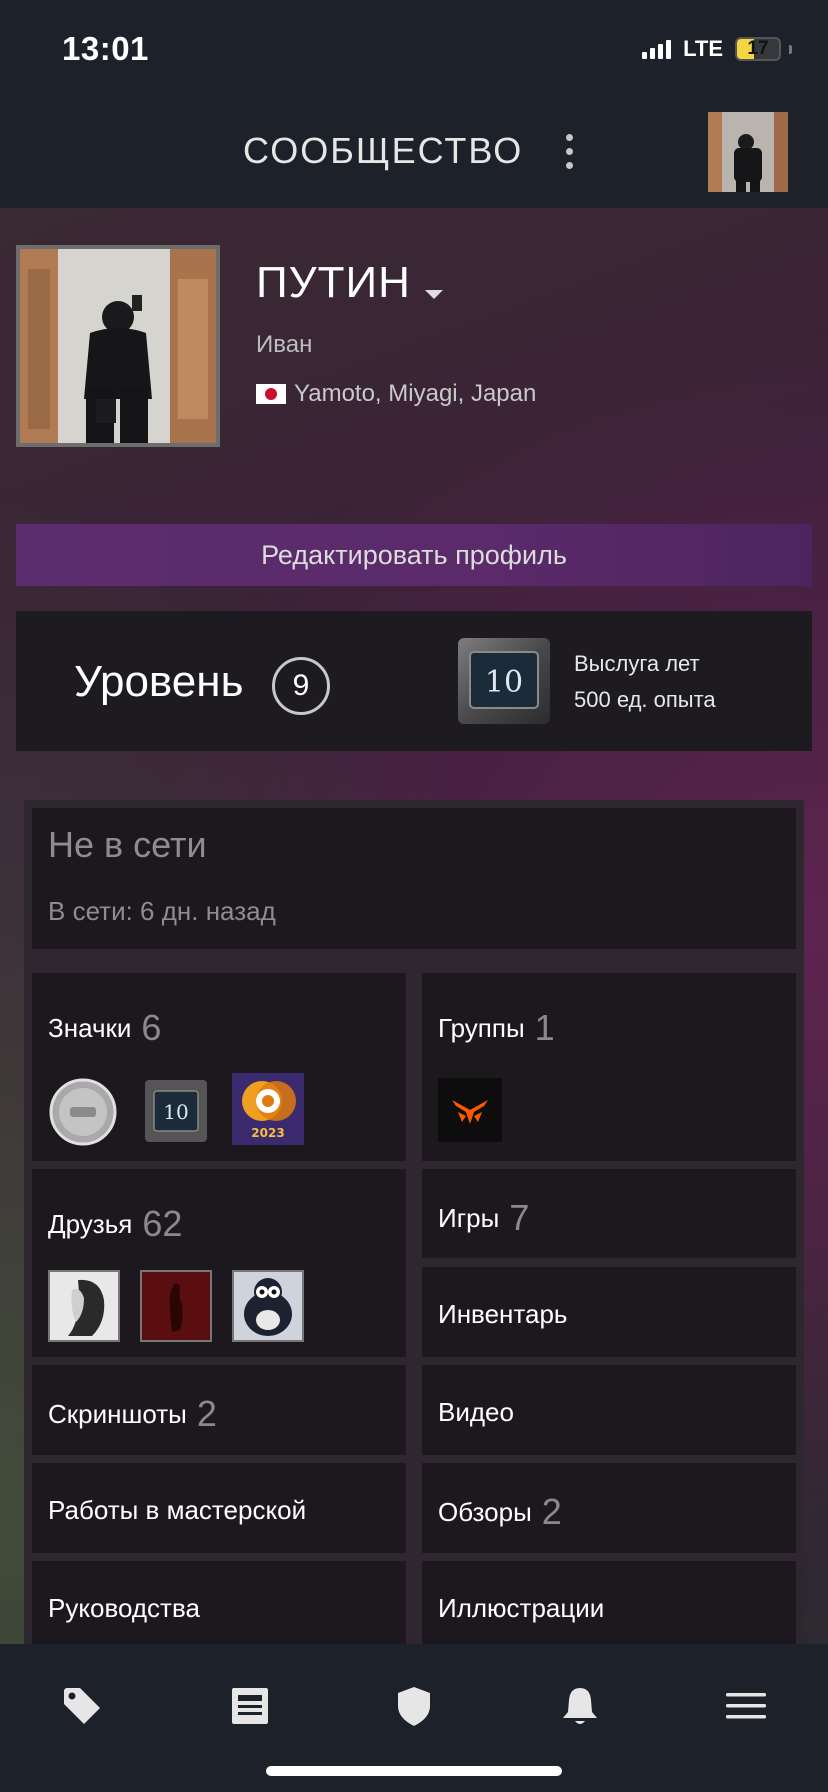 The height and width of the screenshot is (1792, 828). What do you see at coordinates (414, 1771) in the screenshot?
I see `home-indicator` at bounding box center [414, 1771].